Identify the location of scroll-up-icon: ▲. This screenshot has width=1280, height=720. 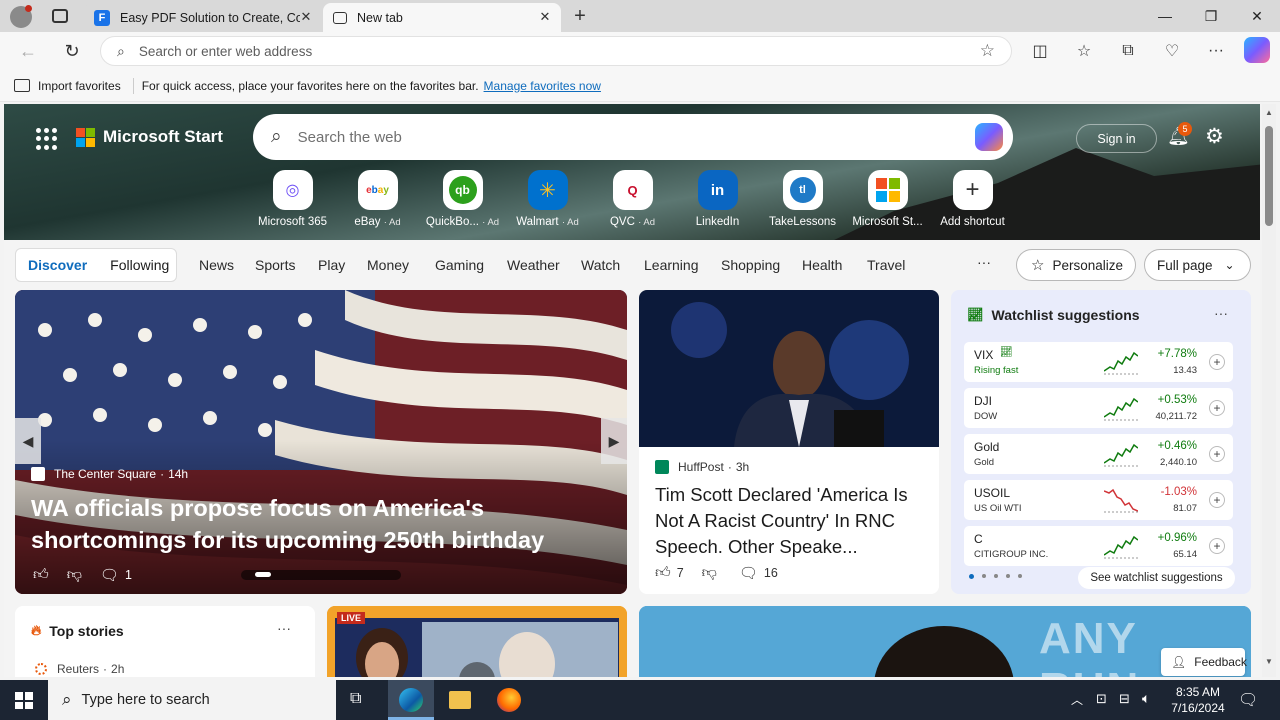
(1269, 112).